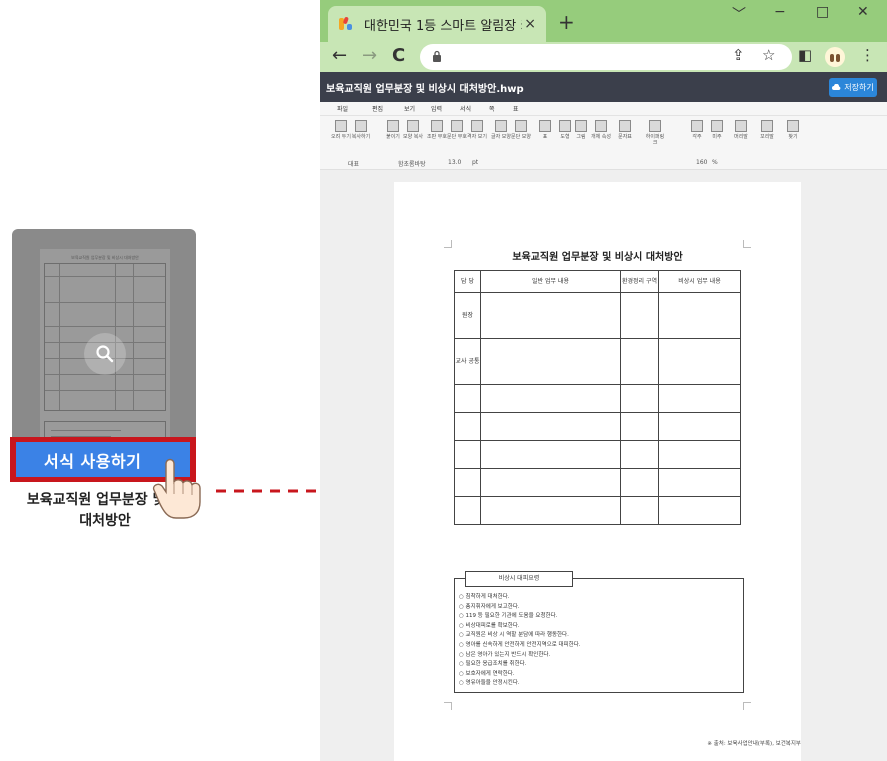 Image resolution: width=887 pixels, height=761 pixels. I want to click on ribbon-button: 조판 부호, so click(437, 130).